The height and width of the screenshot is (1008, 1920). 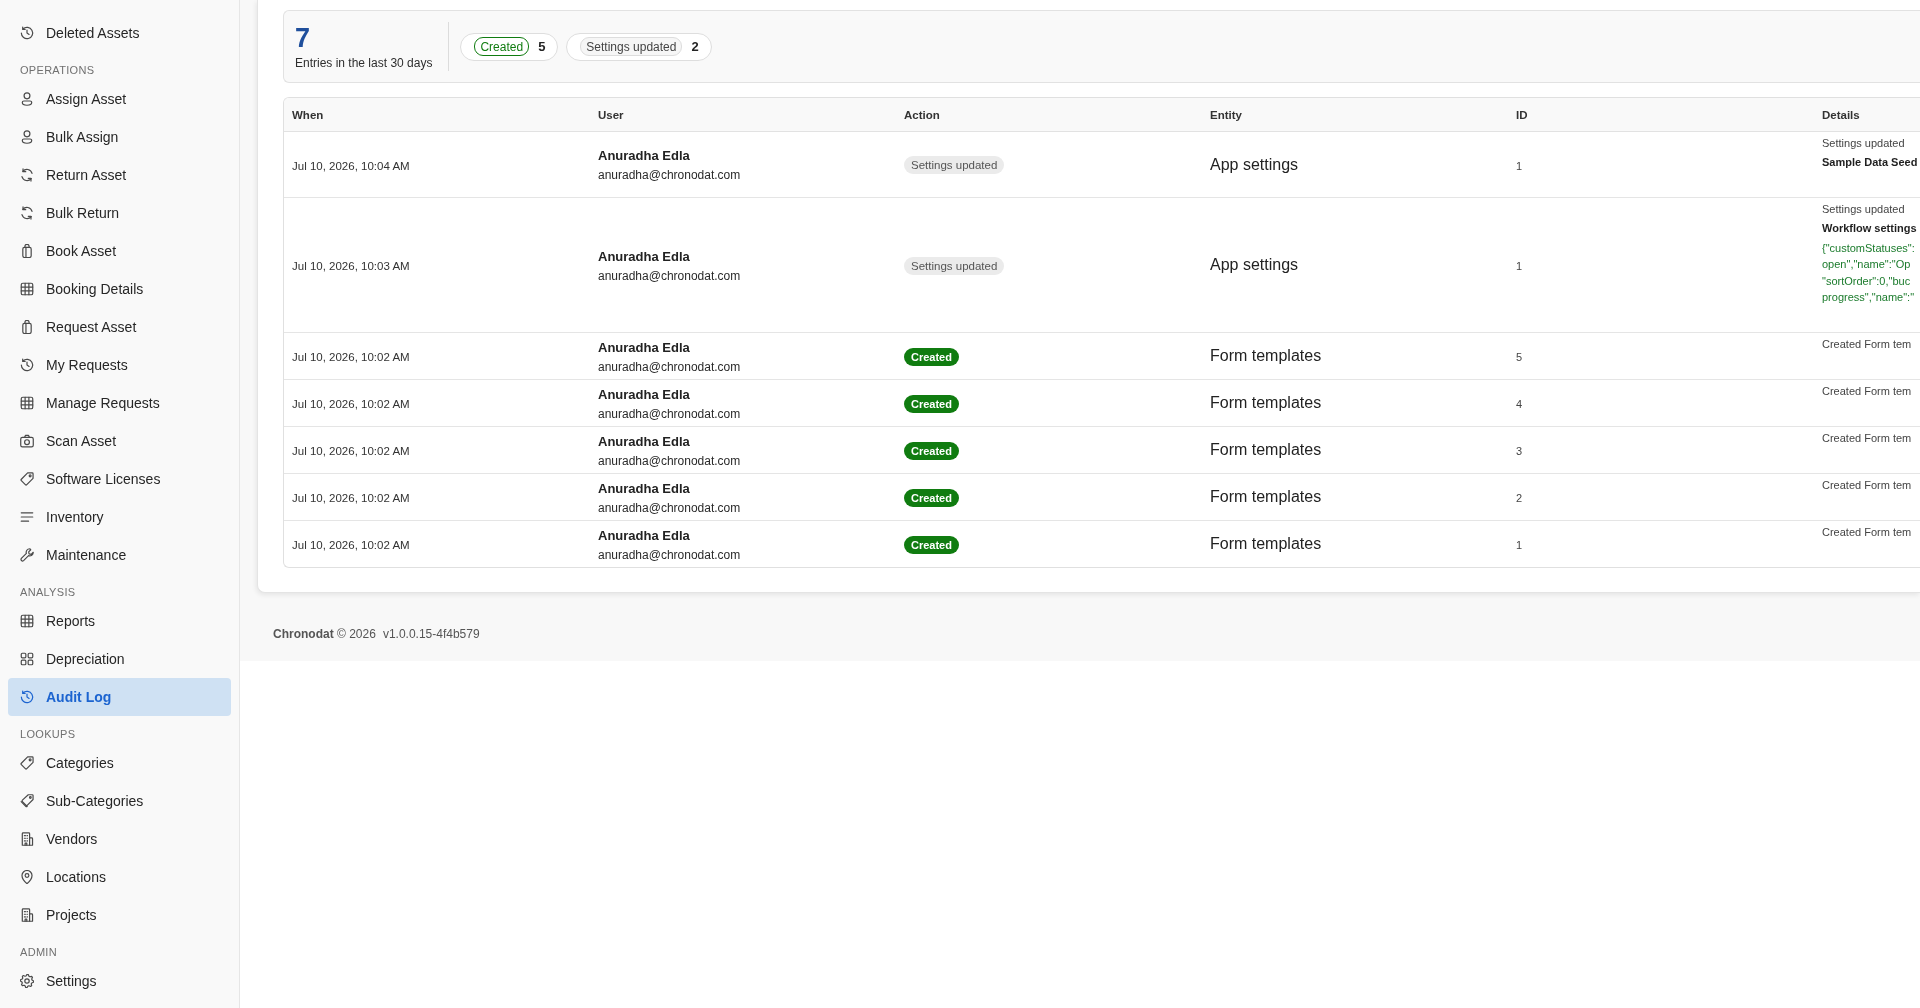 I want to click on sidebar-section-label: OPERATIONS, so click(x=57, y=70).